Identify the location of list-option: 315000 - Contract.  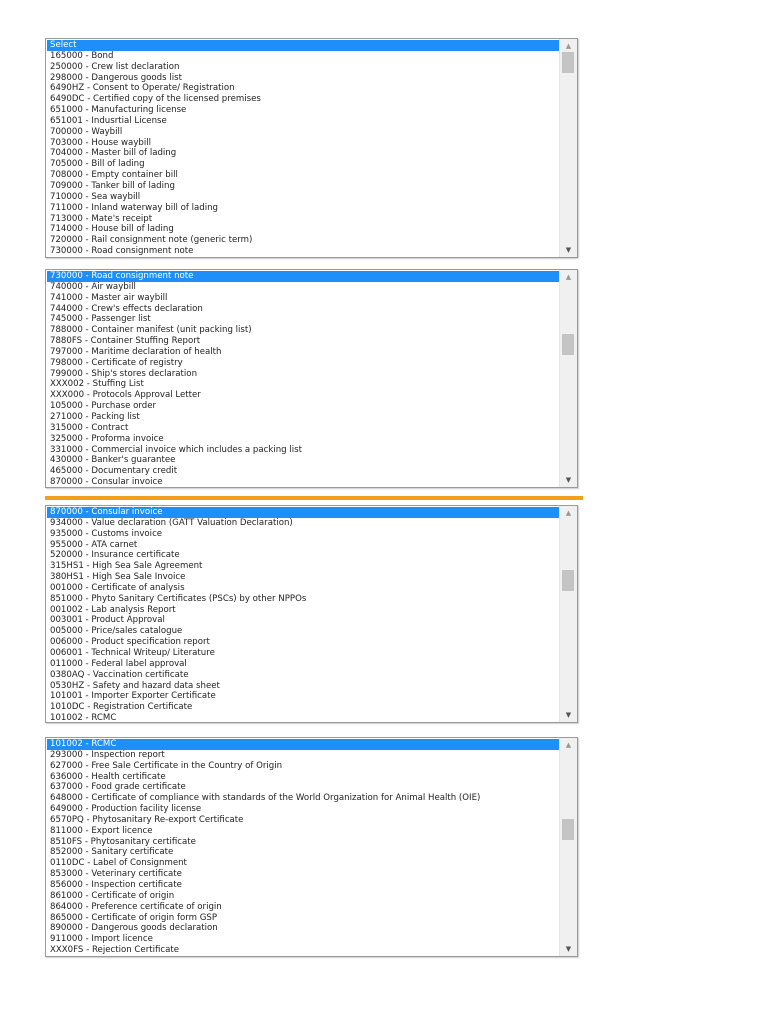
(303, 428).